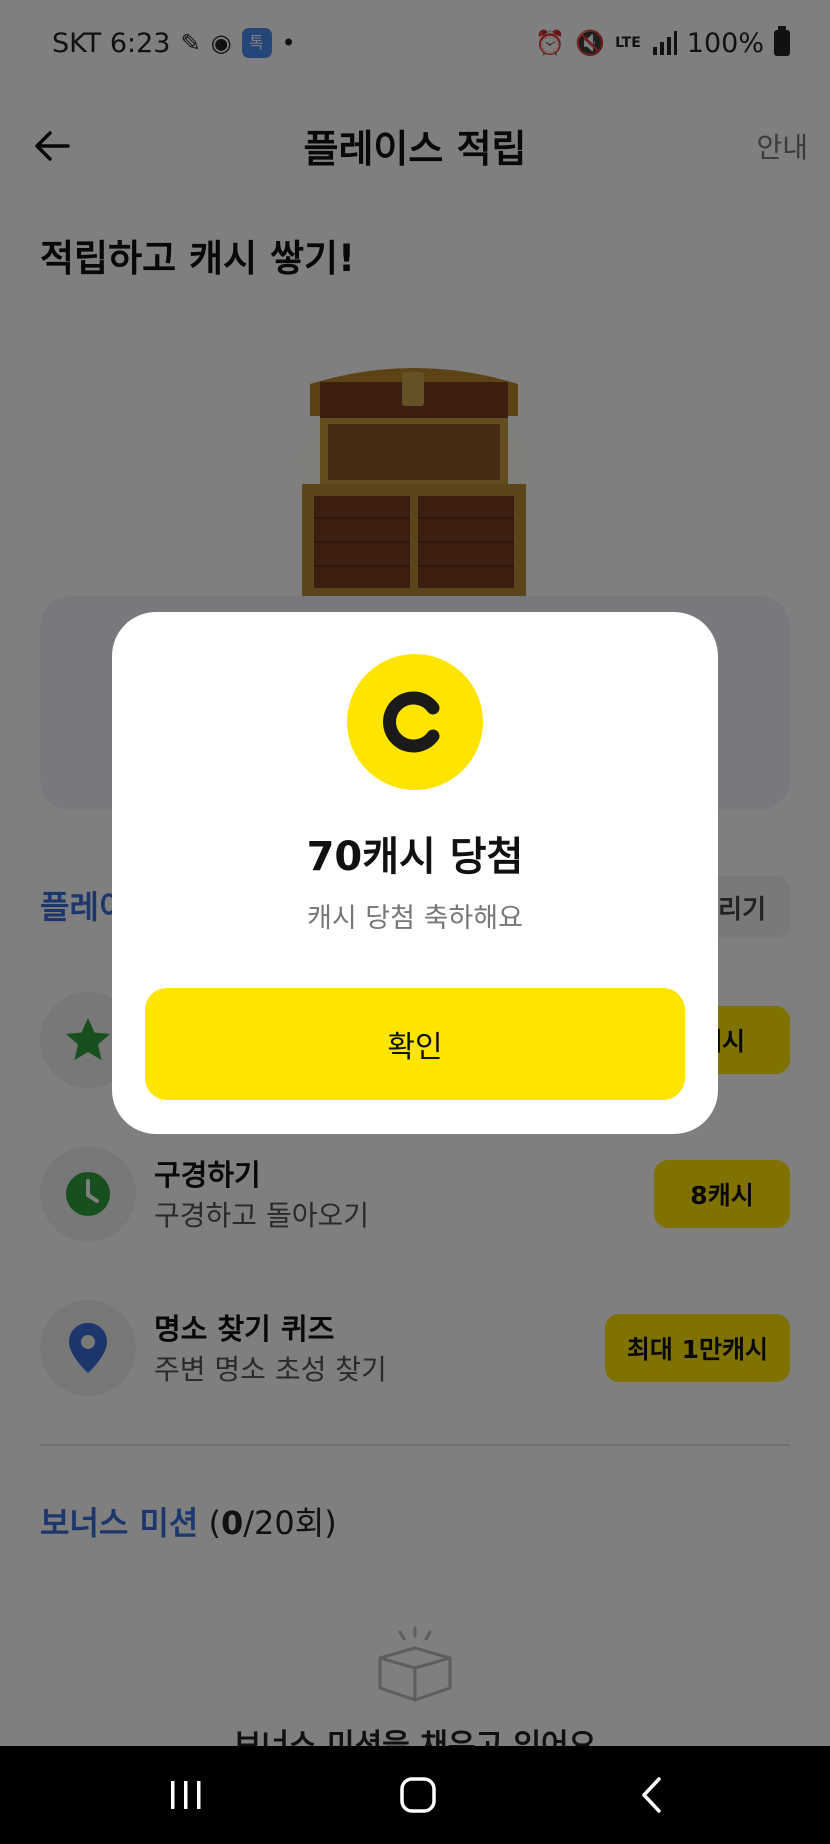  Describe the element at coordinates (186, 1795) in the screenshot. I see `recent-apps-icon` at that location.